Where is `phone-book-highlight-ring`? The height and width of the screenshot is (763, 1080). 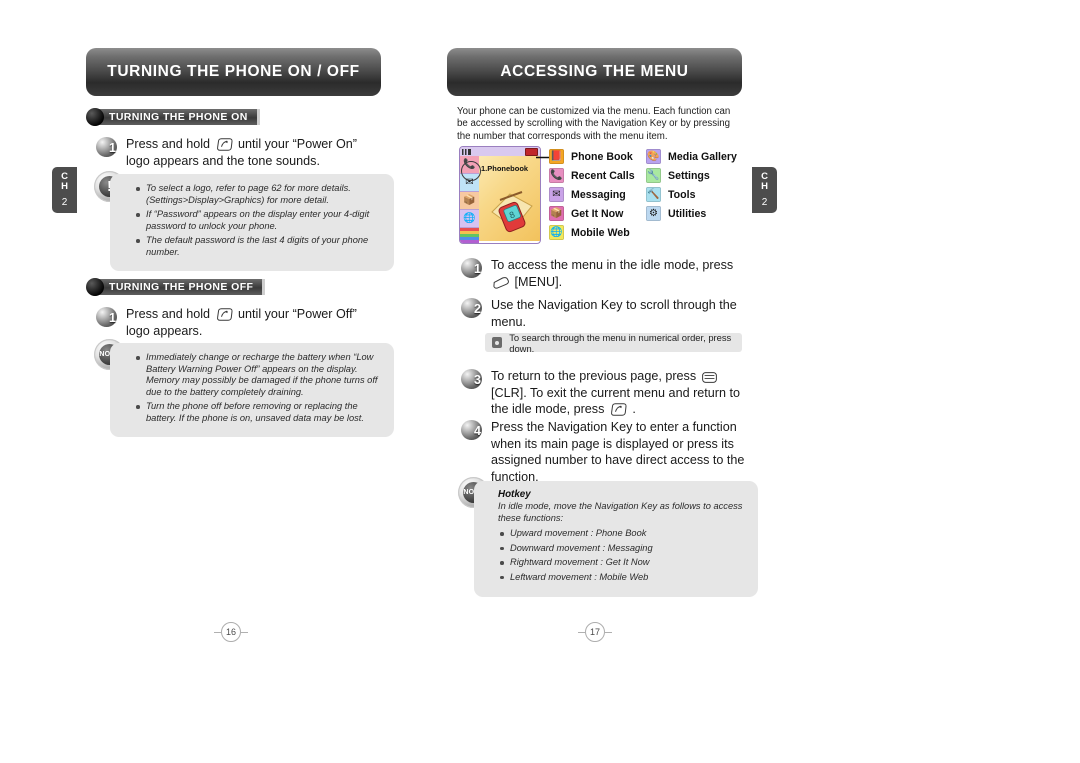 phone-book-highlight-ring is located at coordinates (471, 171).